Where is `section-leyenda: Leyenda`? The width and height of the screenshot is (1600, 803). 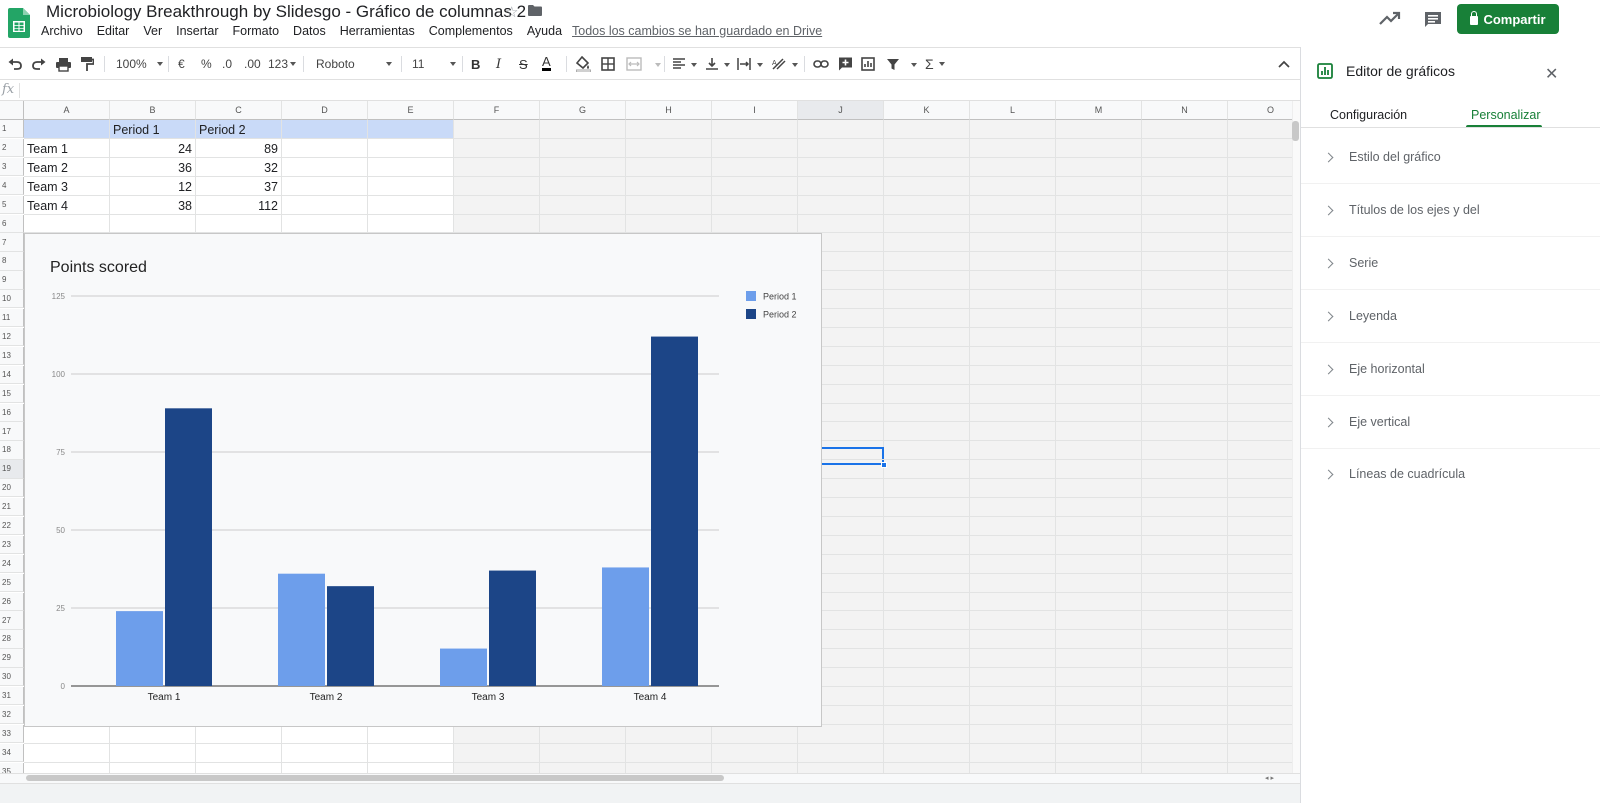 section-leyenda: Leyenda is located at coordinates (1453, 316).